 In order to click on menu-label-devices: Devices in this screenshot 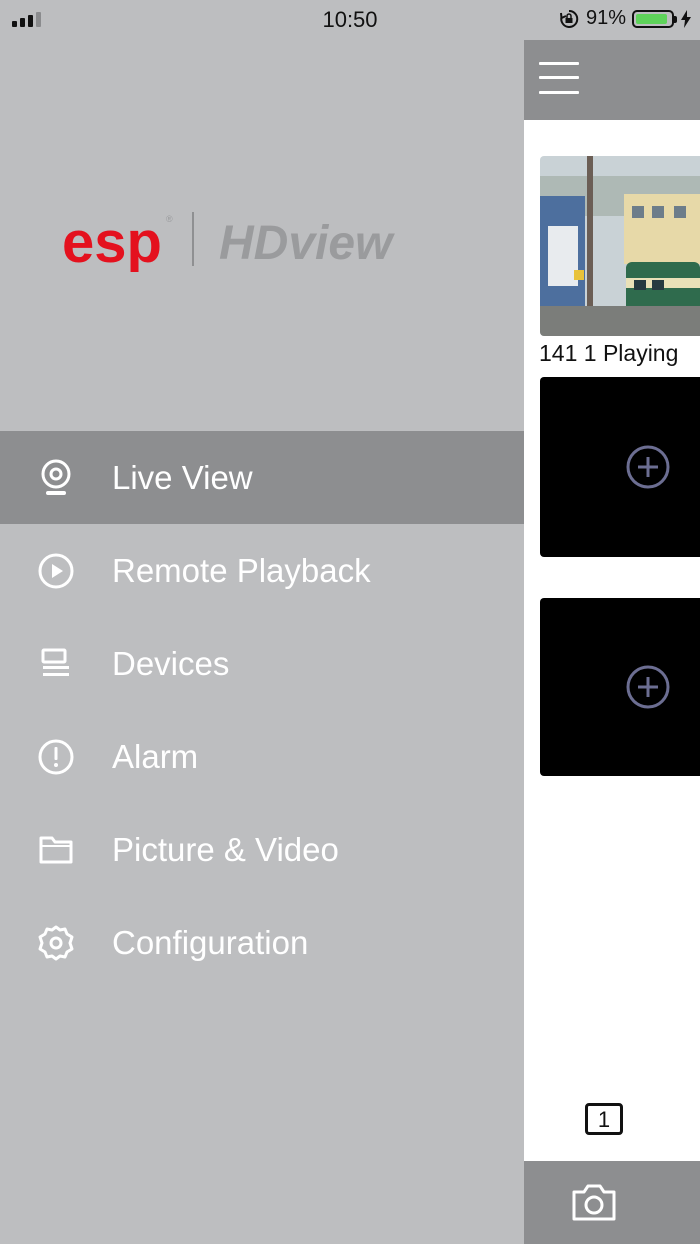, I will do `click(171, 663)`.